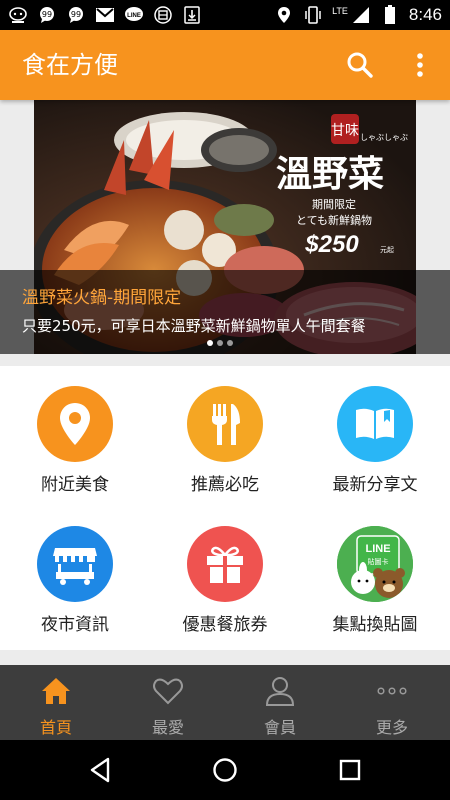 The image size is (450, 800). I want to click on nav-label: 首頁, so click(55, 727).